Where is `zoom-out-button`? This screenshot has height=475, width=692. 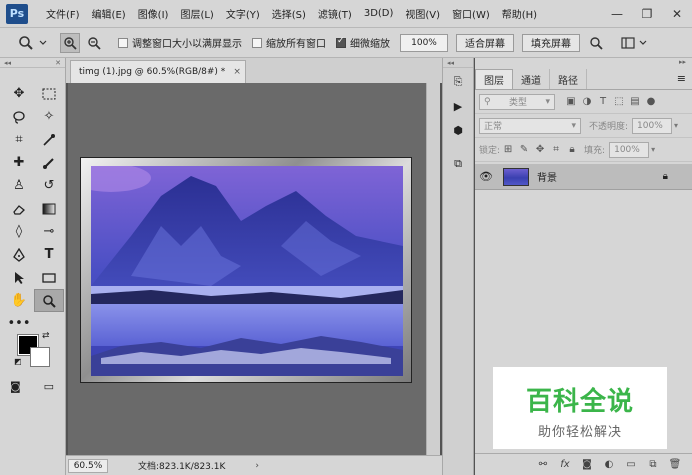 zoom-out-button is located at coordinates (94, 43).